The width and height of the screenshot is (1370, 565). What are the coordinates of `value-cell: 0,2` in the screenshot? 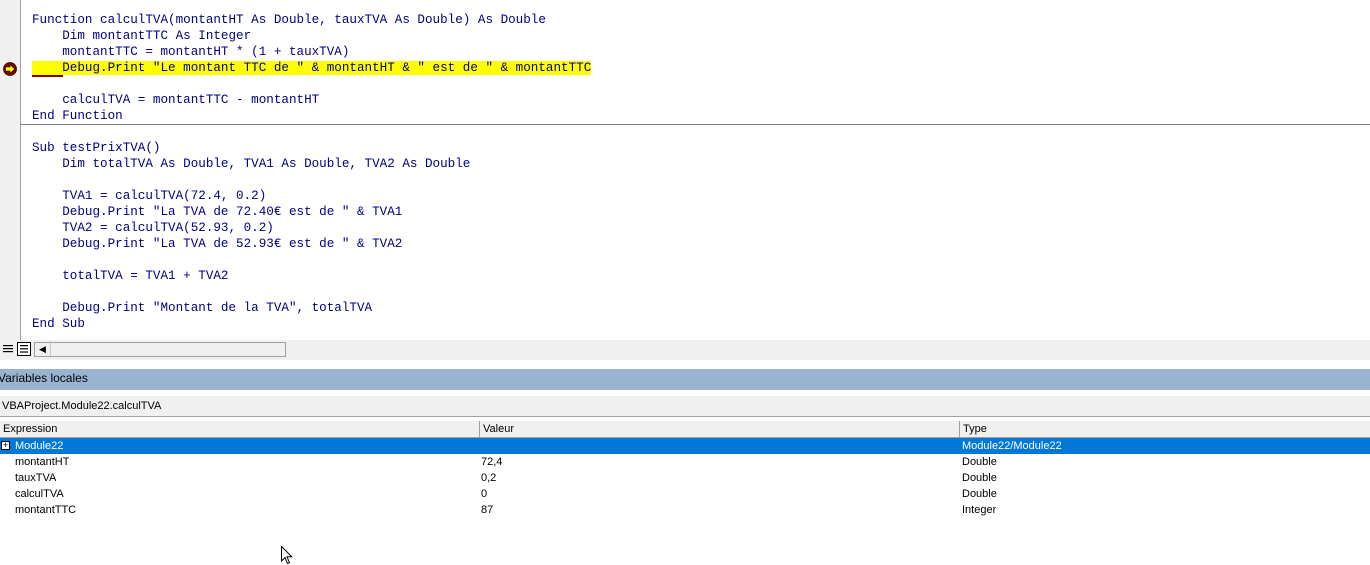 It's located at (488, 478).